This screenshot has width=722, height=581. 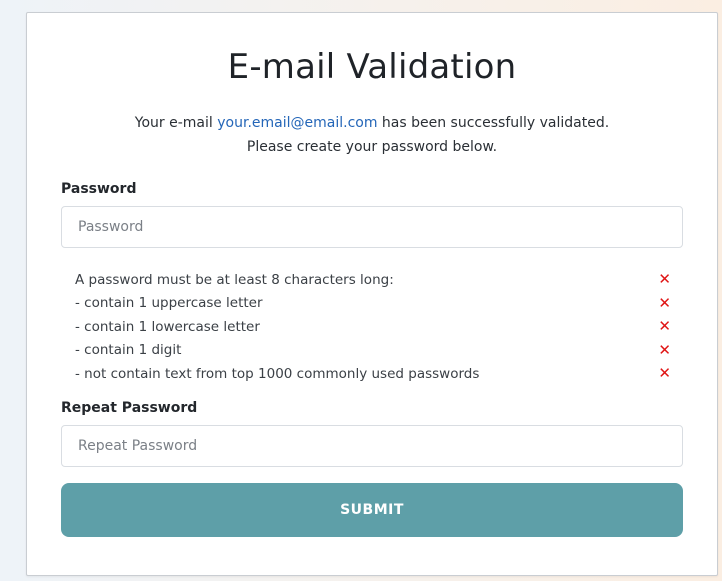 I want to click on password-rule-lowercase: - contain 1 lowercase letter ✕, so click(x=373, y=327).